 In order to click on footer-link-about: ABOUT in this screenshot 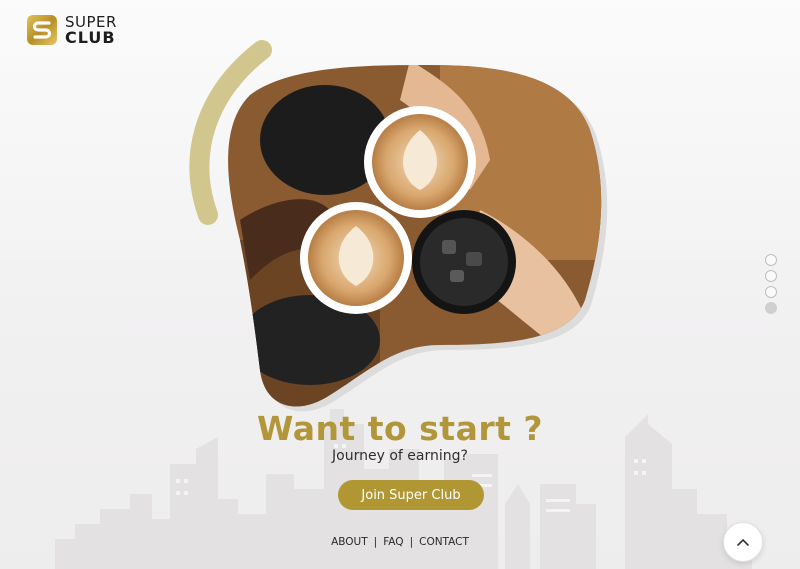, I will do `click(349, 542)`.